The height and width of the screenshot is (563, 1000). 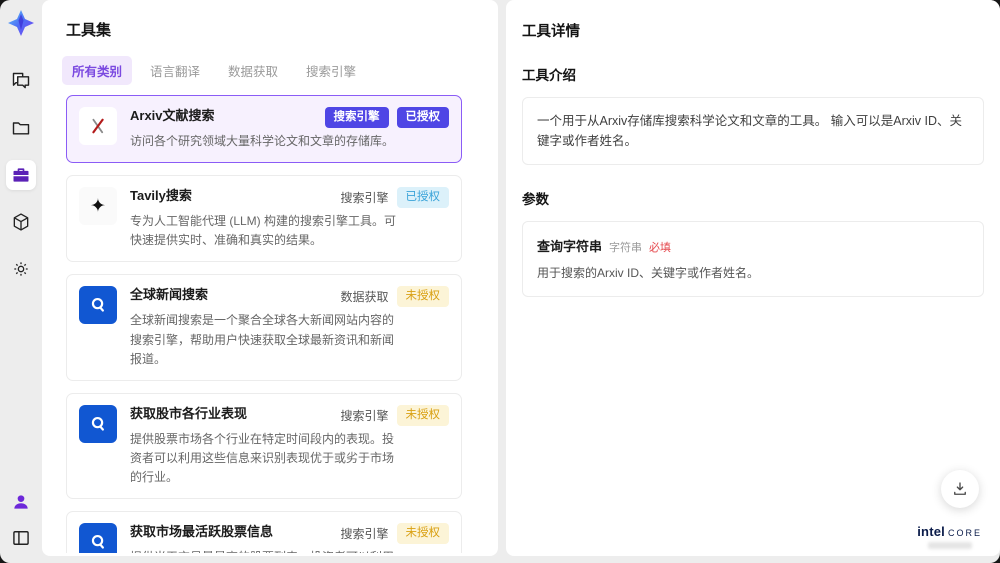 I want to click on sidebar-item-chat, so click(x=21, y=81).